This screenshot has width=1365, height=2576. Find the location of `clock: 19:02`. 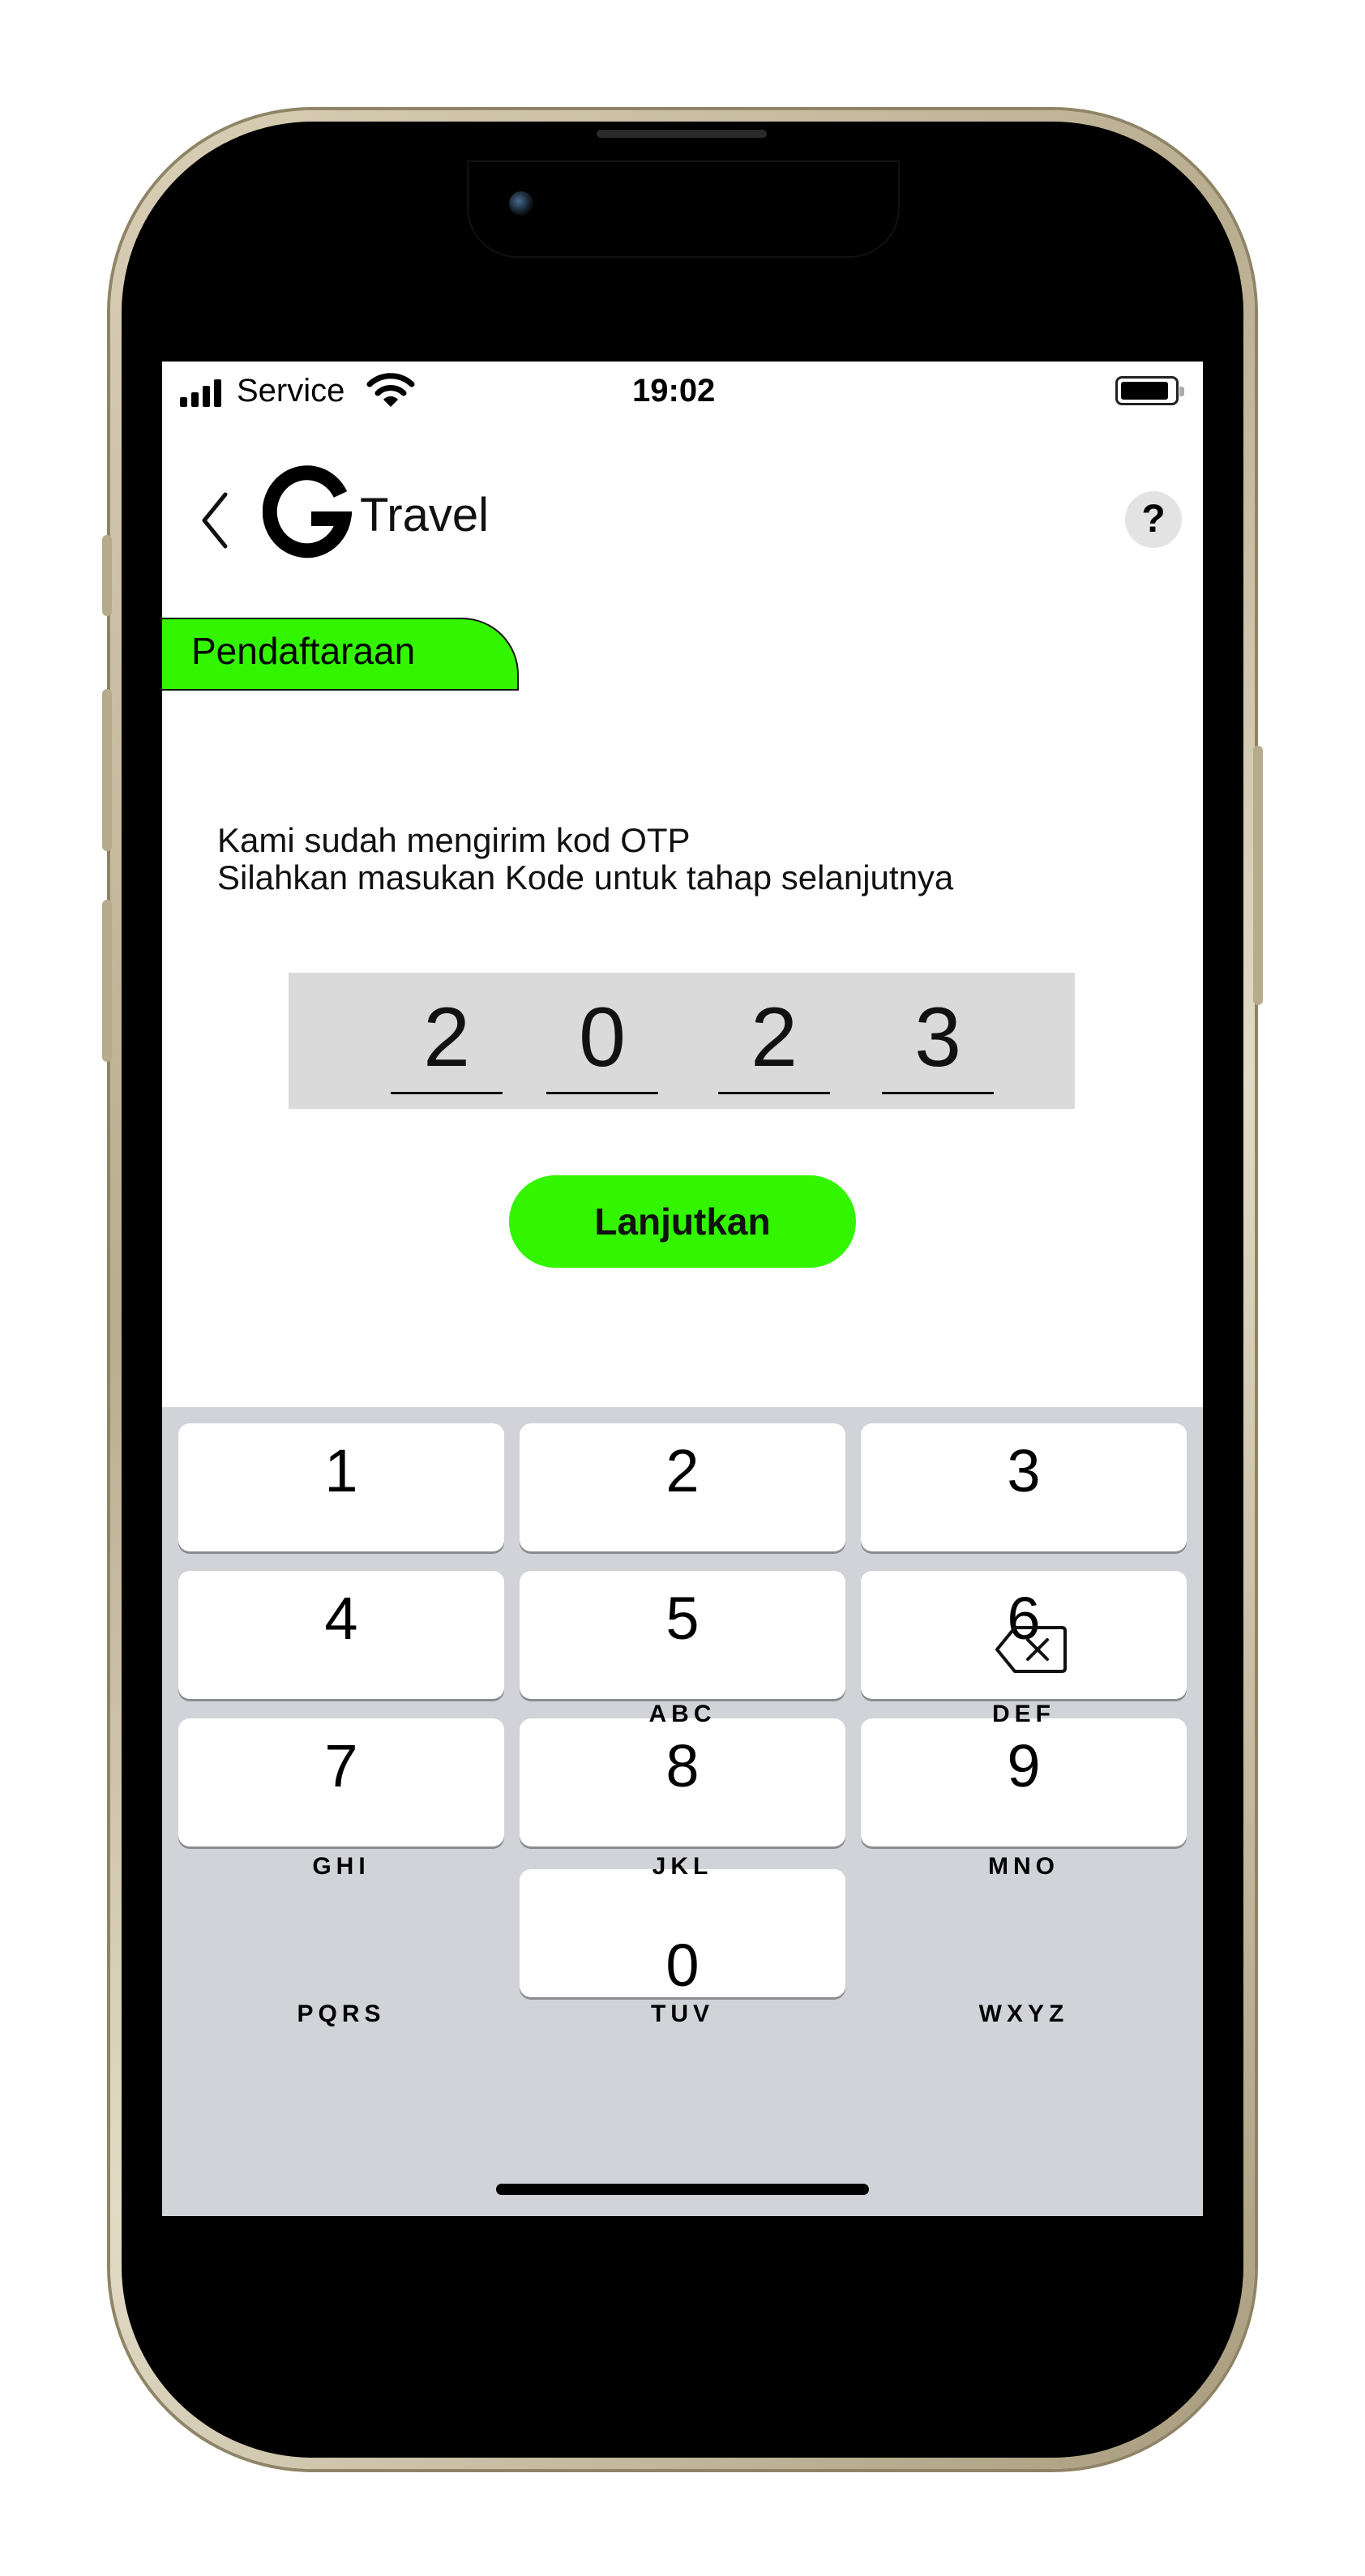

clock: 19:02 is located at coordinates (674, 391).